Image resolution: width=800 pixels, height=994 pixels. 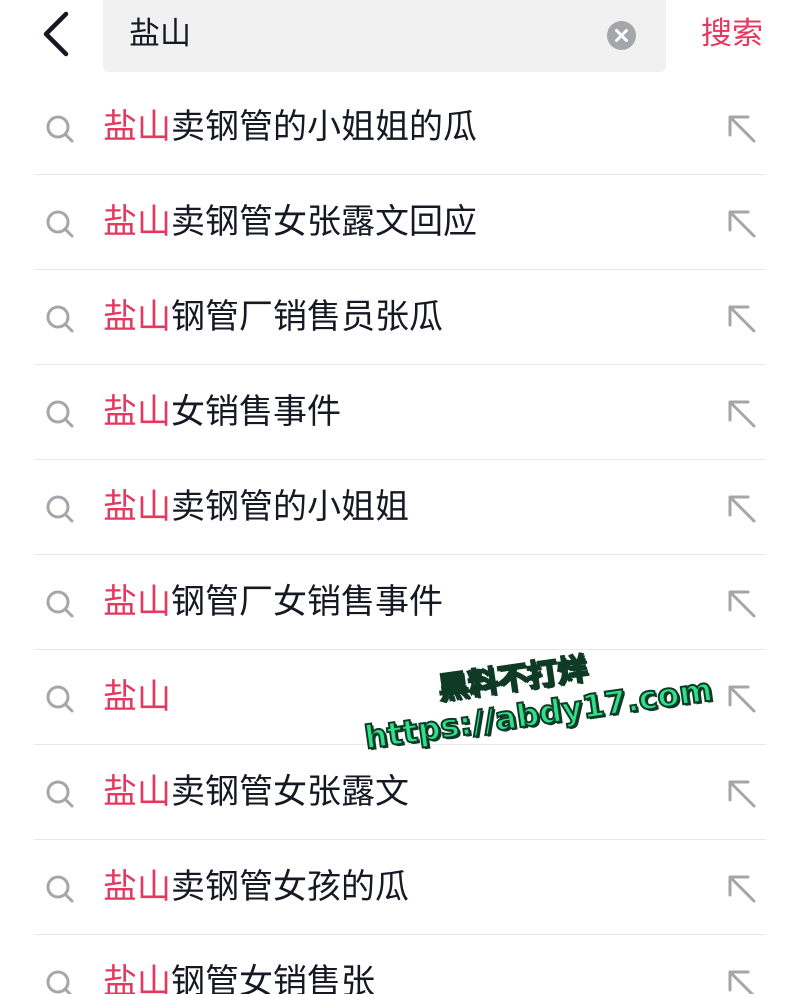 I want to click on suggestion-item: 盐山钢管女销售张, so click(x=400, y=964).